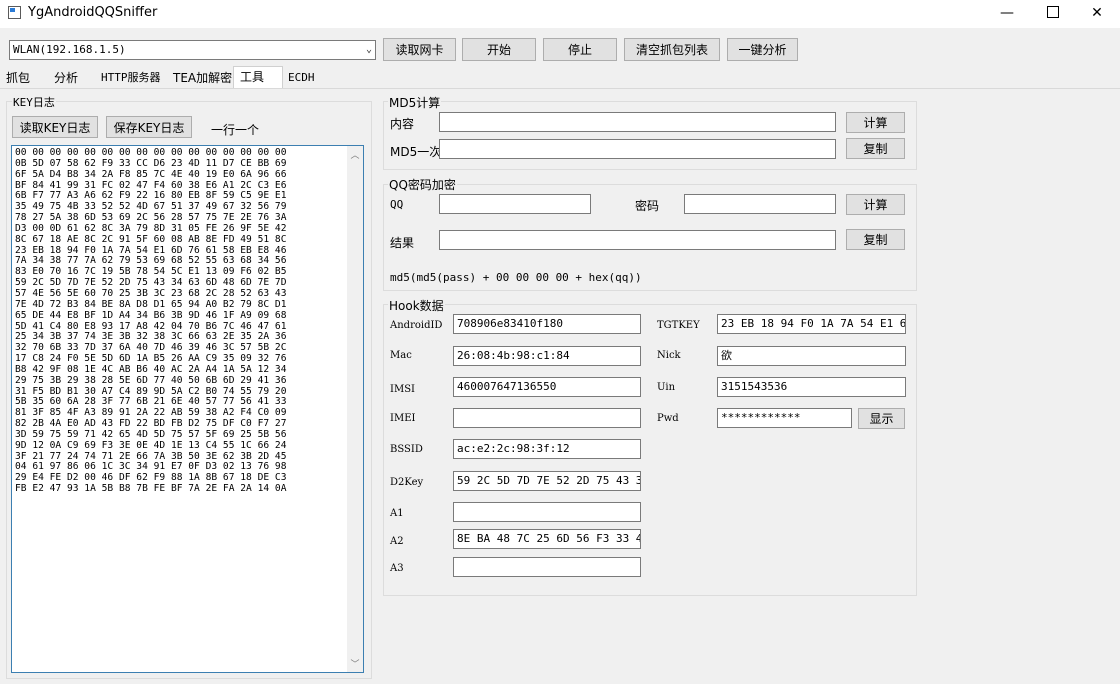 This screenshot has width=1120, height=684. What do you see at coordinates (401, 355) in the screenshot?
I see `mac-label: Mac` at bounding box center [401, 355].